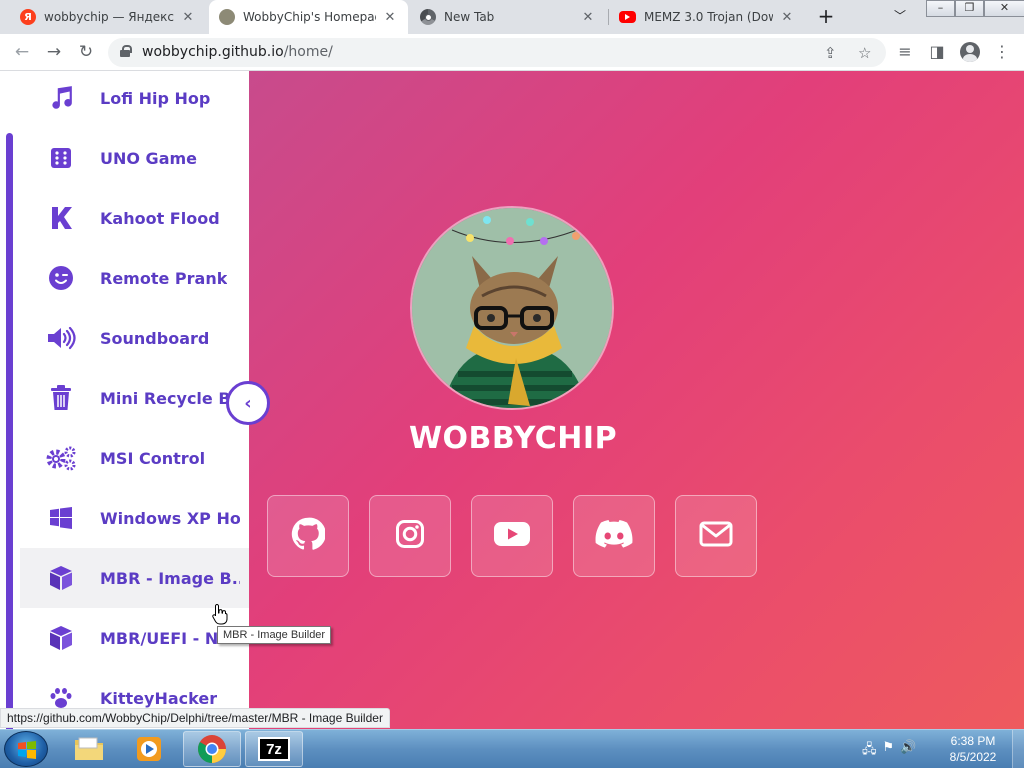  What do you see at coordinates (869, 751) in the screenshot?
I see `network-icon: 🖧` at bounding box center [869, 751].